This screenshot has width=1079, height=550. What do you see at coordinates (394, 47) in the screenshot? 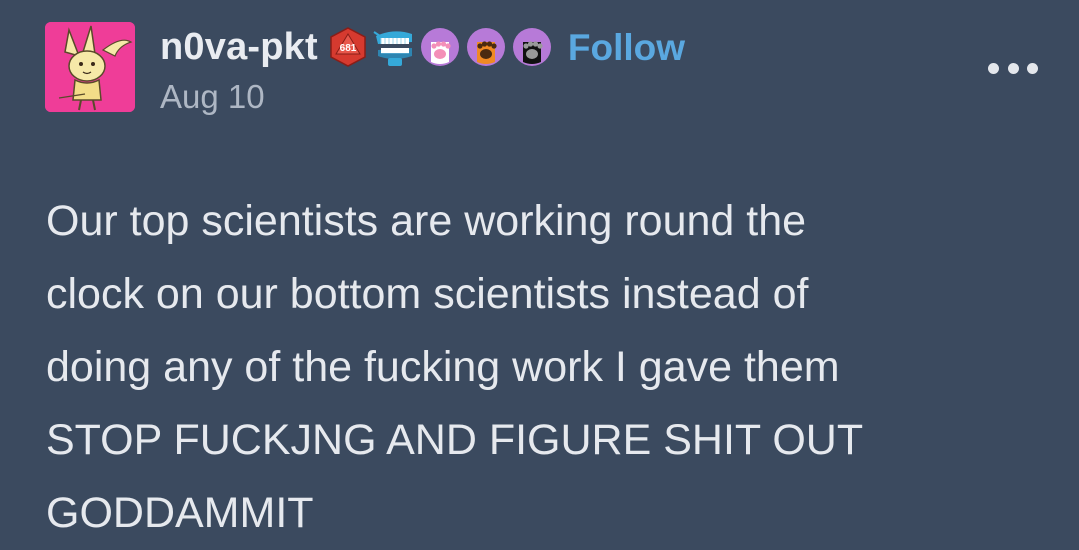
I see `chattering-teeth-icon` at bounding box center [394, 47].